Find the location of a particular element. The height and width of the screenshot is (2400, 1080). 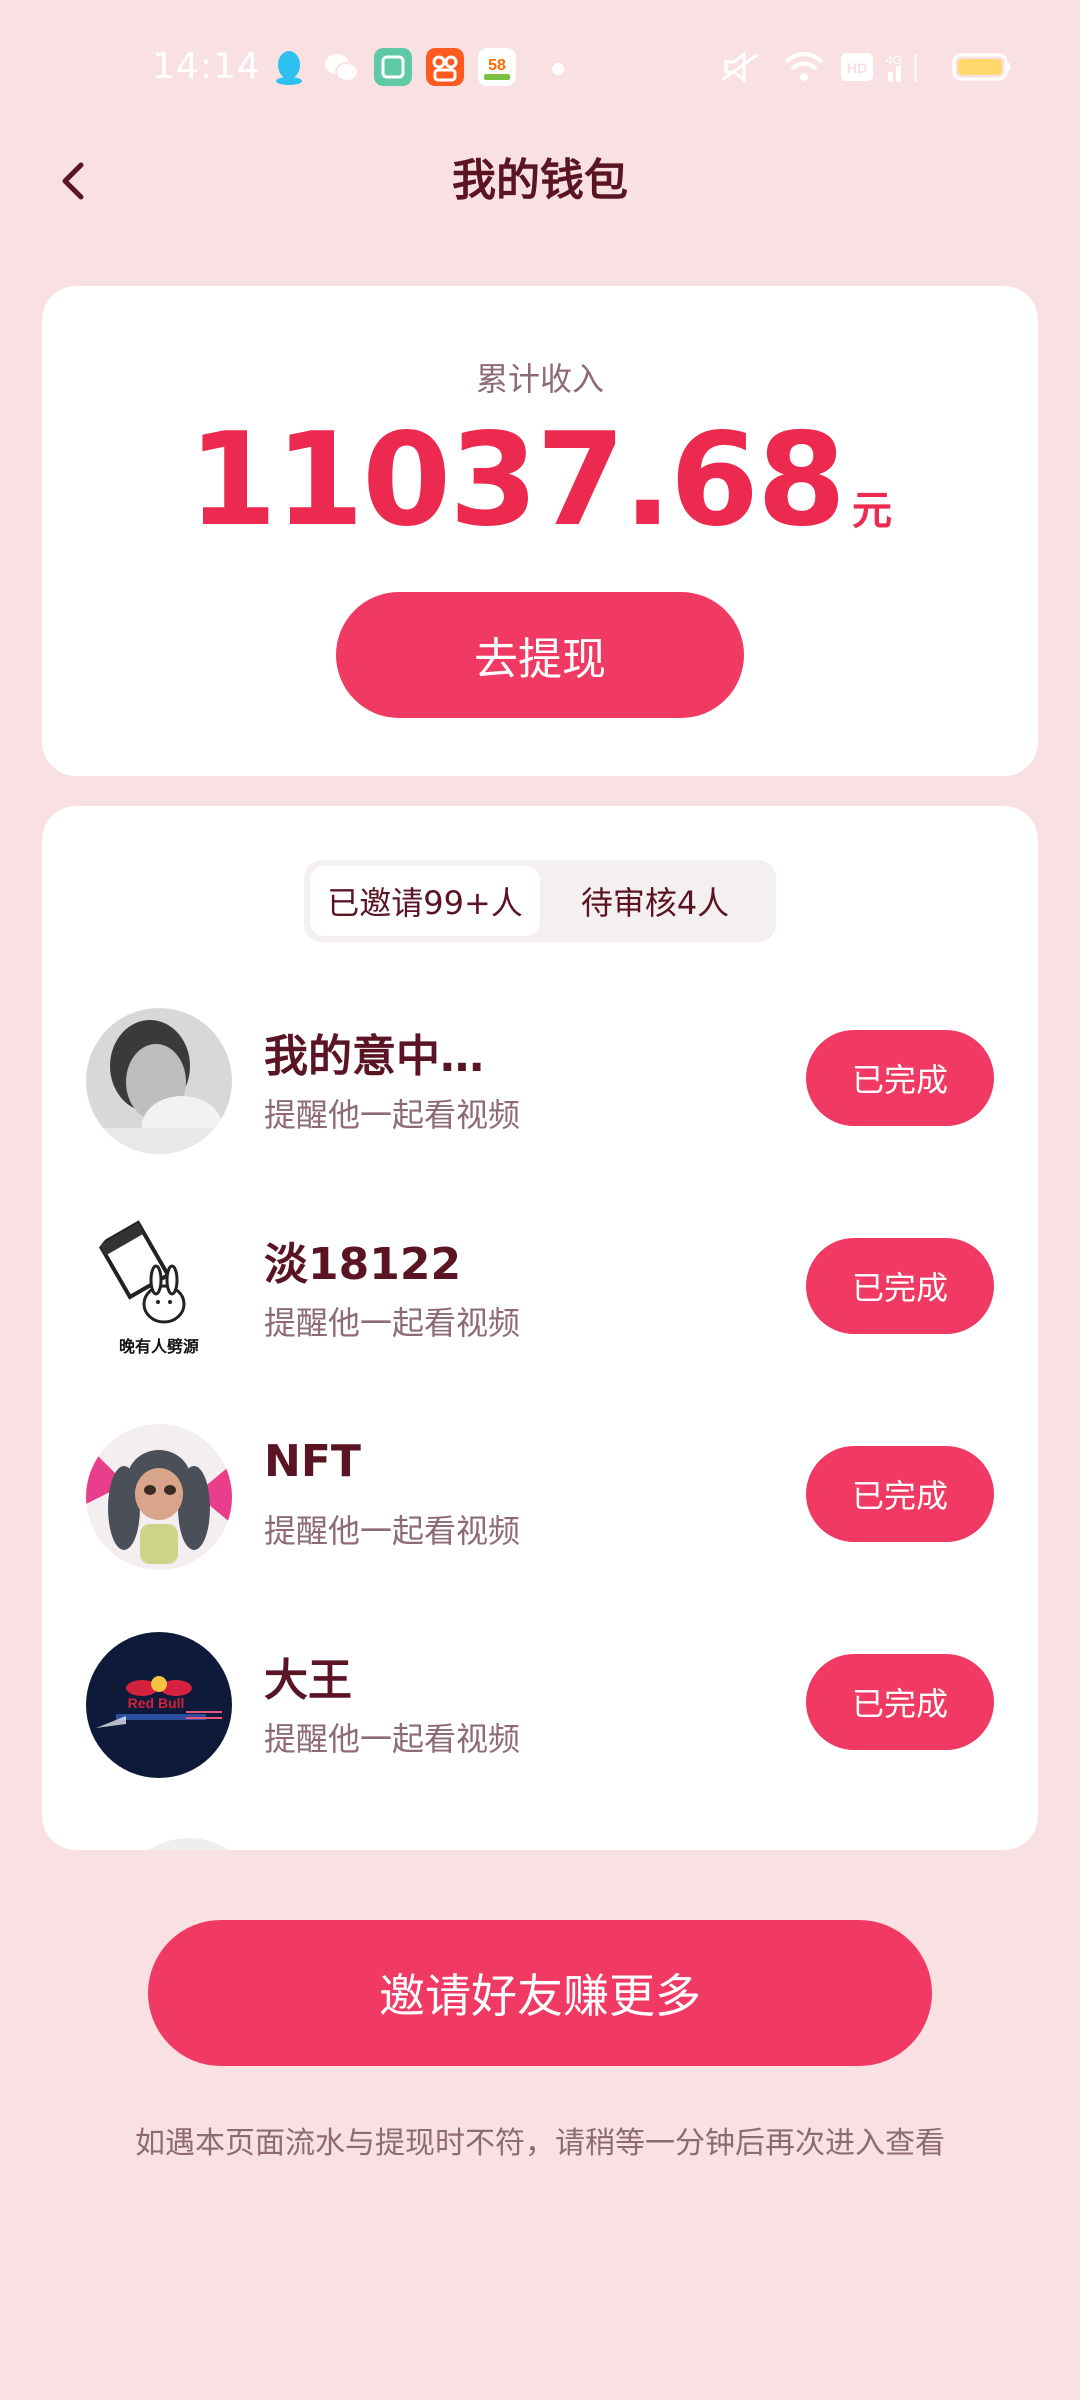

cartoon-rabbit-avatar: 晚有人劈源 is located at coordinates (159, 1289).